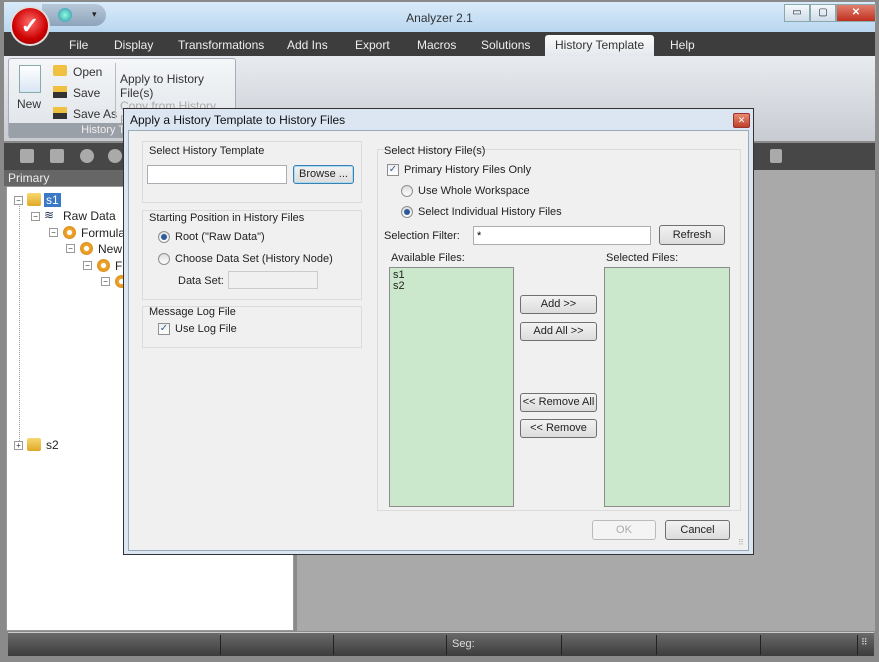 The image size is (879, 662). I want to click on menu-macros: Macros, so click(436, 45).